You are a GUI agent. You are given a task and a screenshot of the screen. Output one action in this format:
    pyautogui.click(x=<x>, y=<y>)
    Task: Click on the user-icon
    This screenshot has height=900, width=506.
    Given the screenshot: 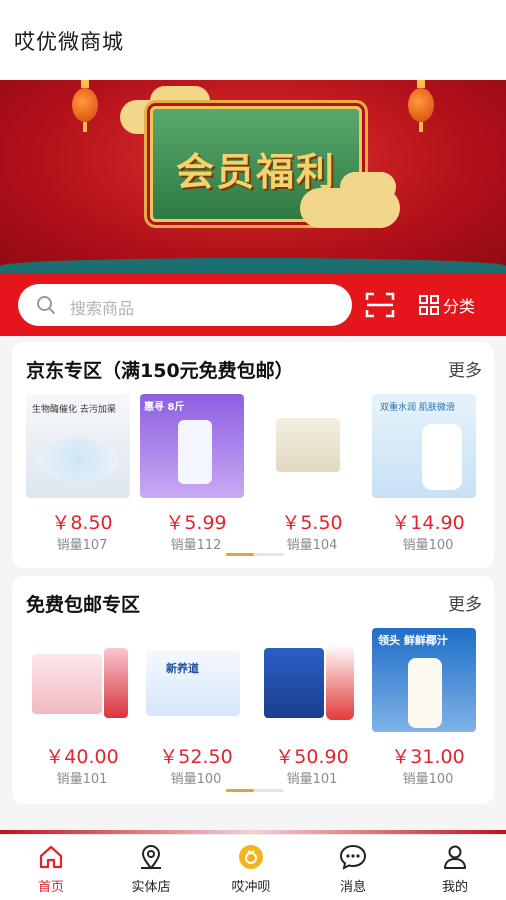 What is the action you would take?
    pyautogui.click(x=455, y=857)
    